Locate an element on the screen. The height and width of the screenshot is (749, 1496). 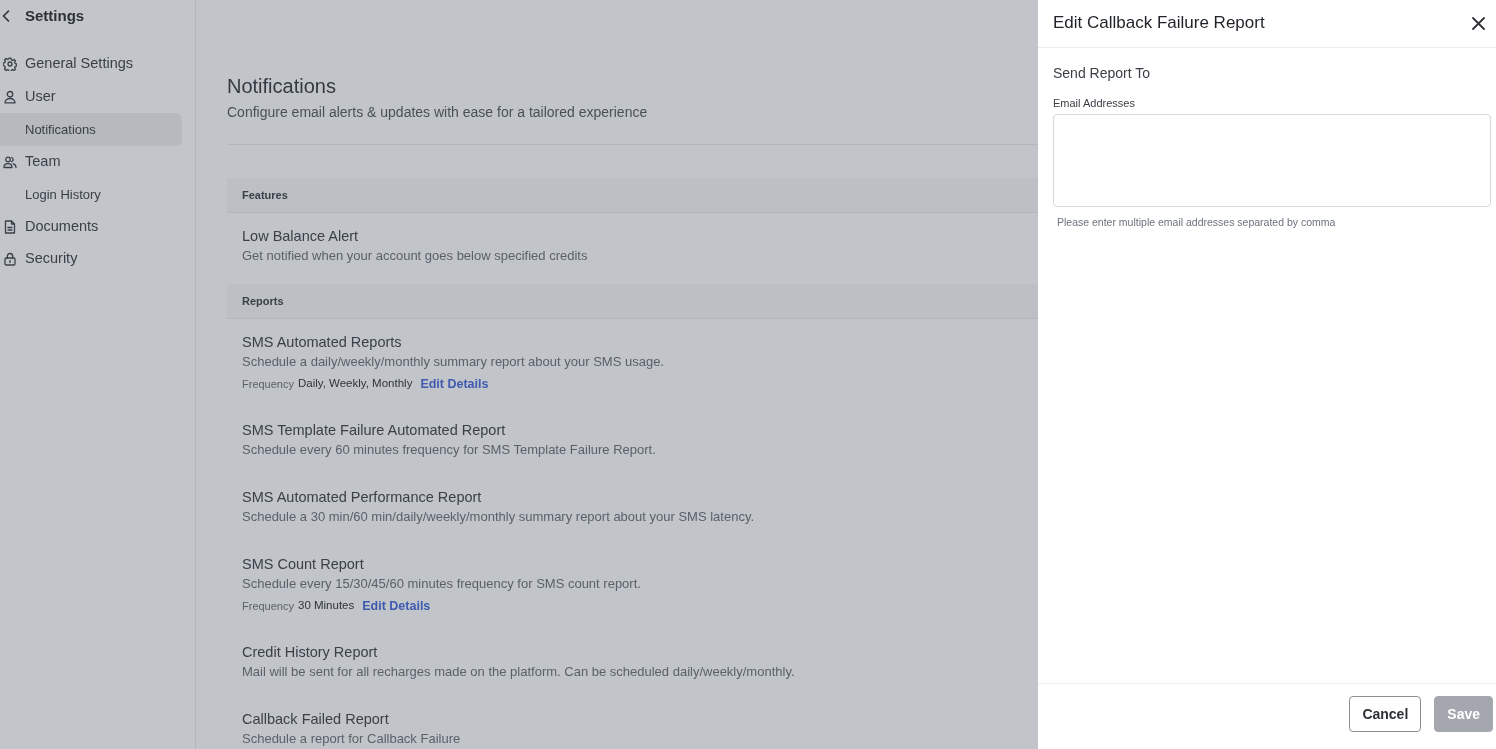
item-description: Schedule every 15/30/45/60 minutes frequency for SMS count report. is located at coordinates (442, 584).